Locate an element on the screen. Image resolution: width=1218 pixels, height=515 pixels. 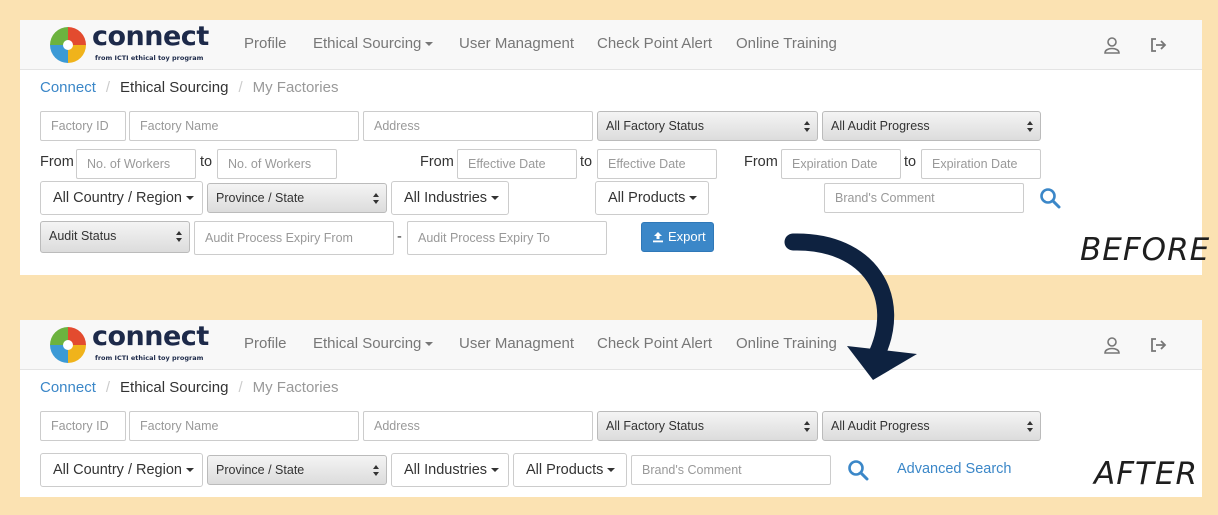
after-label: AFTER is located at coordinates (1146, 474).